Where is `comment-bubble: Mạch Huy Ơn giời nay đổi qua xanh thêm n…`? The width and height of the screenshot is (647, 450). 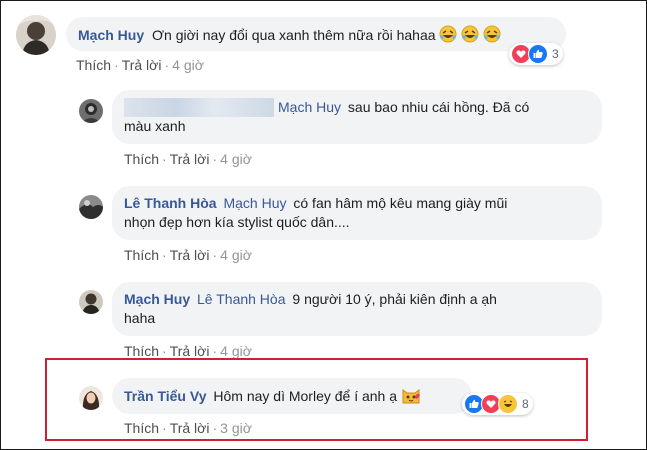
comment-bubble: Mạch Huy Ơn giời nay đổi qua xanh thêm n… is located at coordinates (316, 34).